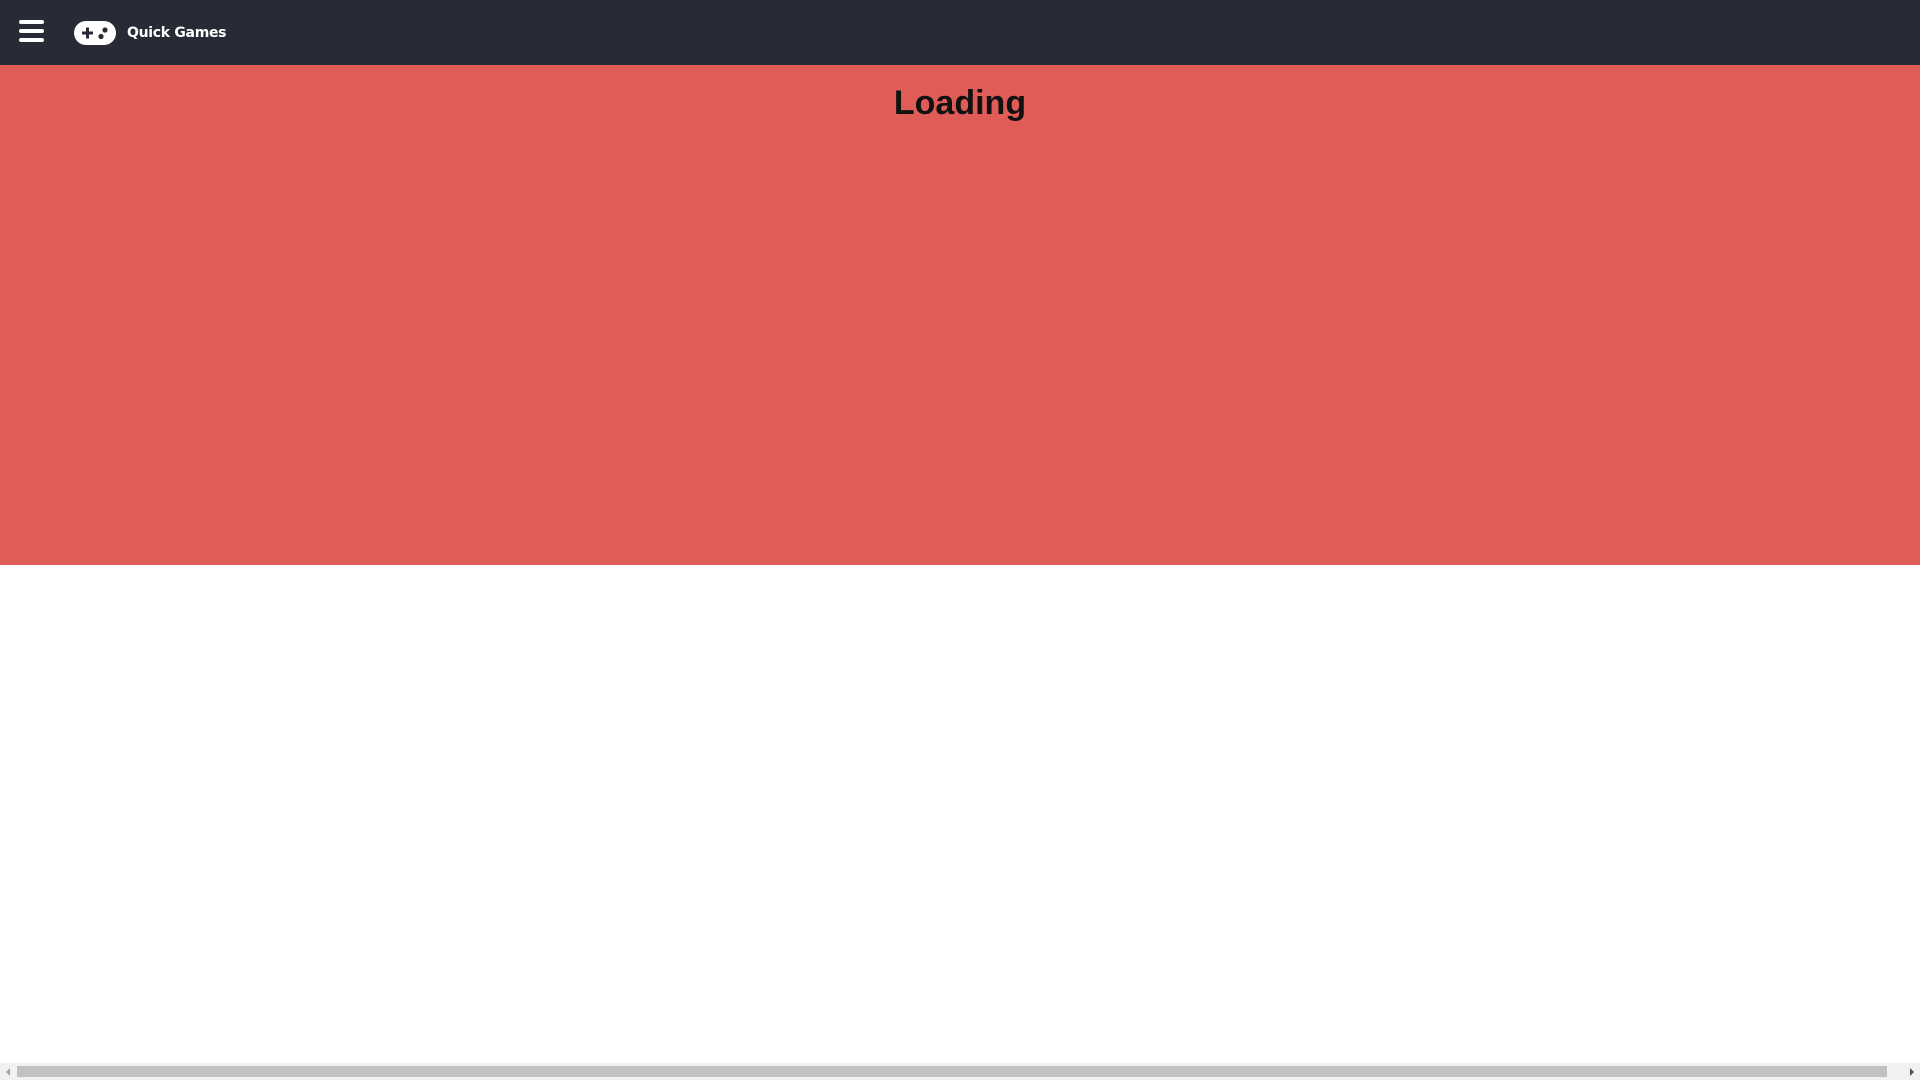 This screenshot has width=1920, height=1080. What do you see at coordinates (177, 33) in the screenshot?
I see `brand-name: Quick Games` at bounding box center [177, 33].